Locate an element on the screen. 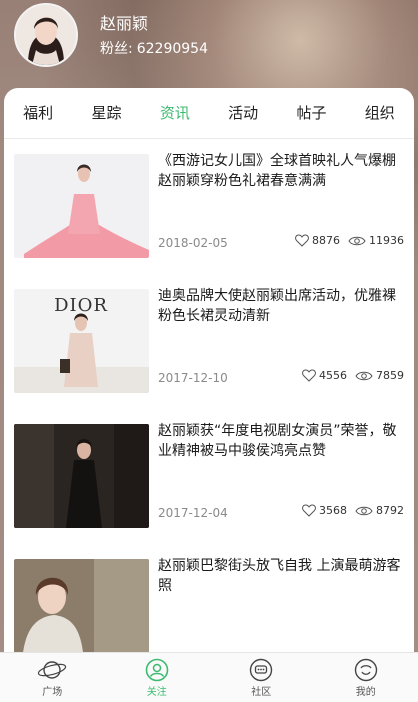  dior-logo-text: DIOR is located at coordinates (81, 305).